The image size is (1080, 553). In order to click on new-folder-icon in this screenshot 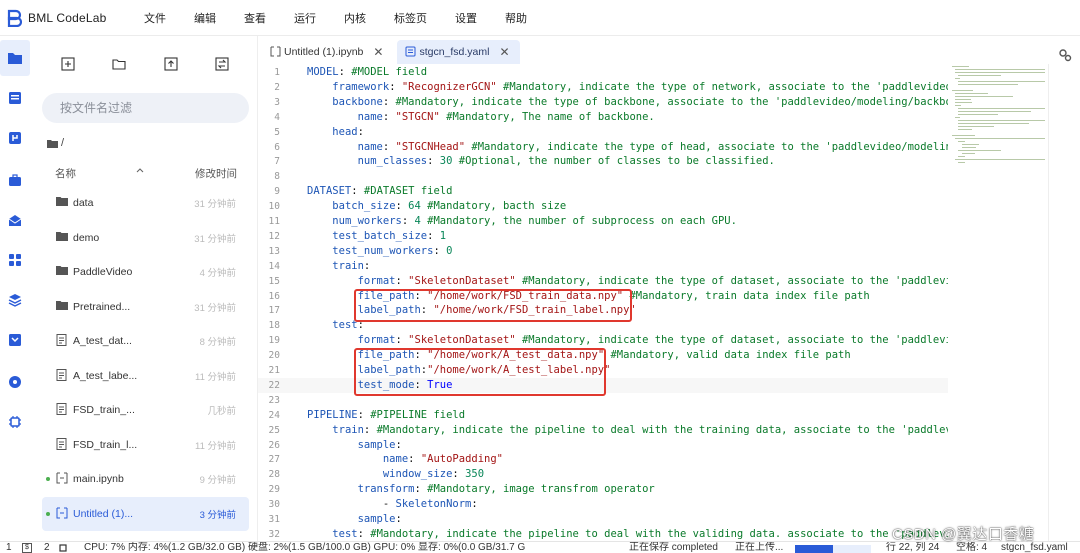, I will do `click(119, 64)`.